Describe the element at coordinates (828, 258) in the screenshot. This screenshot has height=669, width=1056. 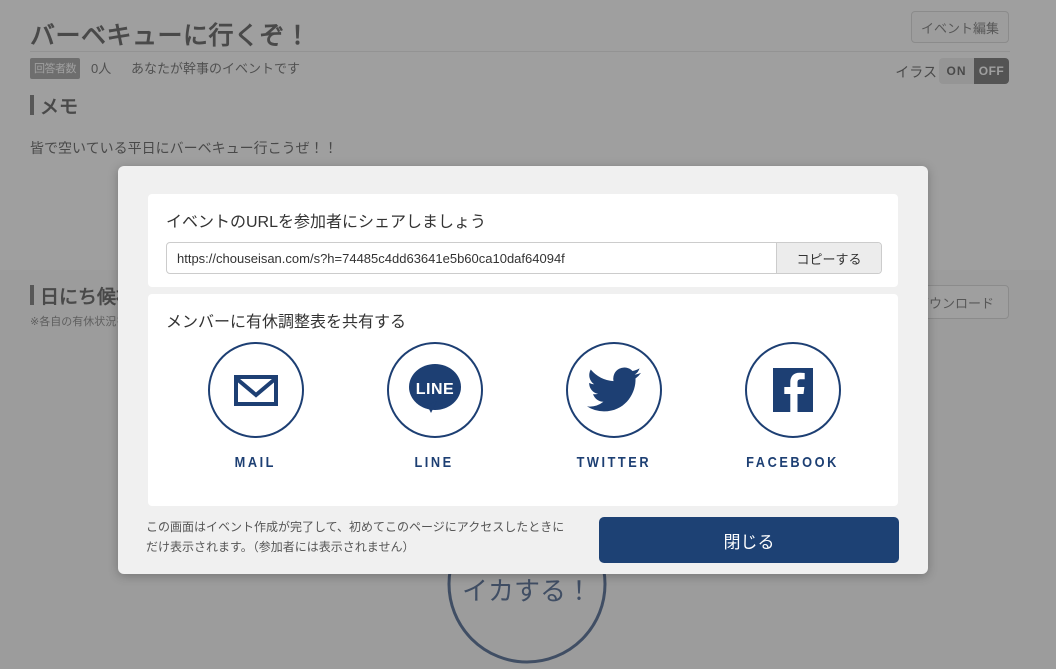
I see `copy-url-button: コピーする` at that location.